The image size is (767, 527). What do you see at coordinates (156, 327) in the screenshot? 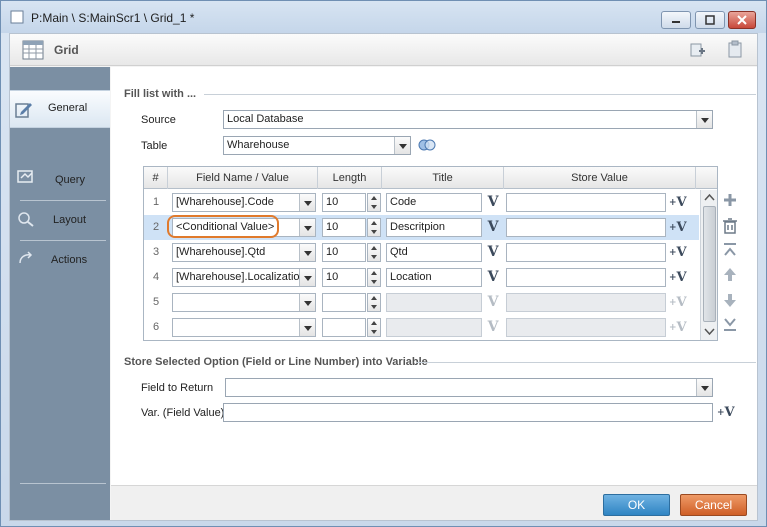
I see `row-number: 6` at bounding box center [156, 327].